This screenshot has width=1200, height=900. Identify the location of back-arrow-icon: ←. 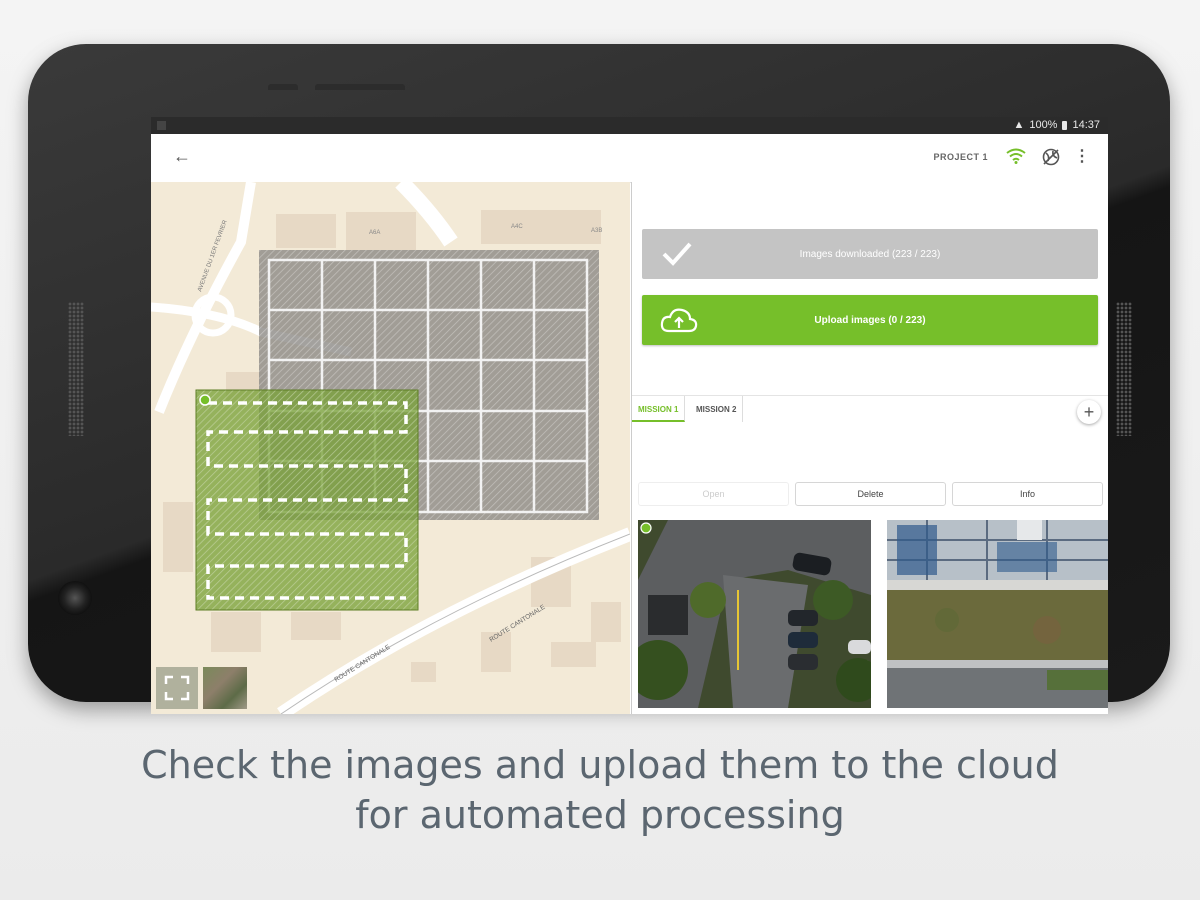
(182, 156).